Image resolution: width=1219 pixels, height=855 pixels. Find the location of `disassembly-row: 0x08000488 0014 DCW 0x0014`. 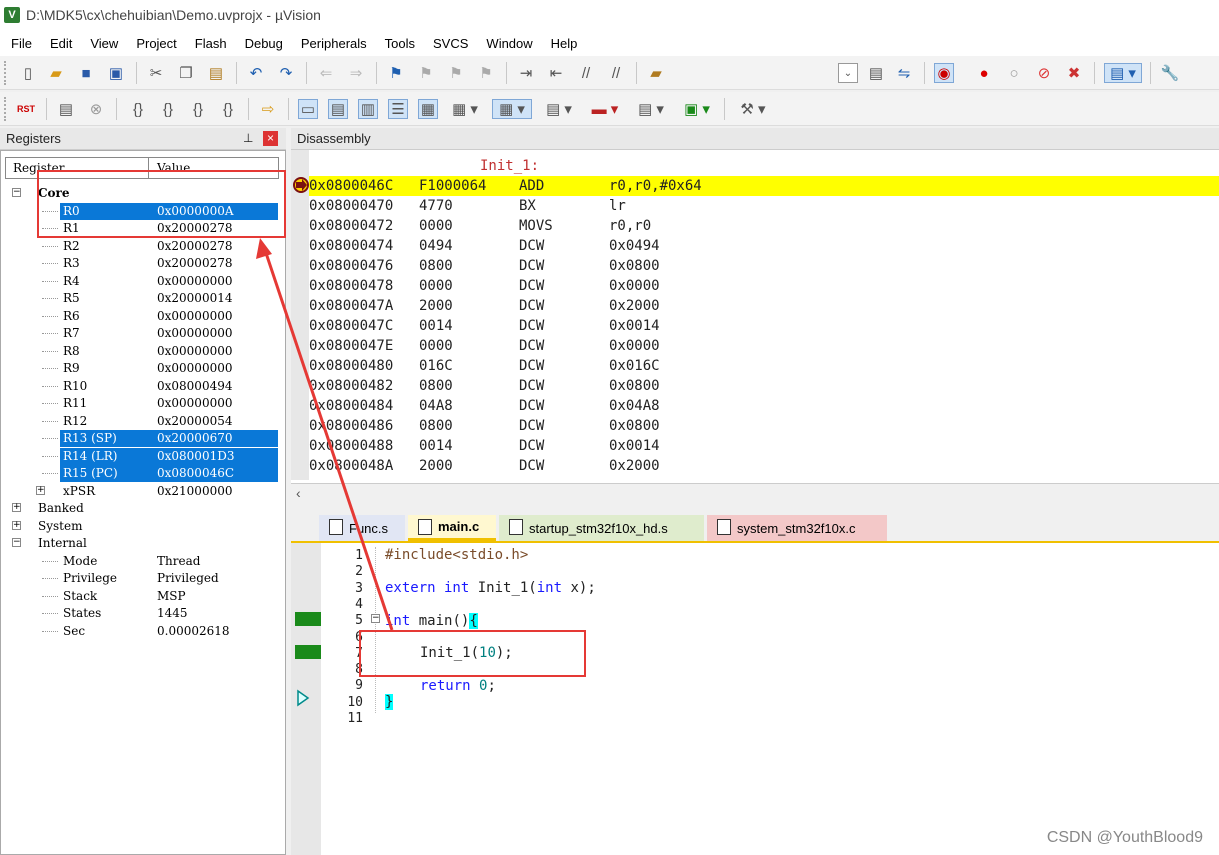

disassembly-row: 0x08000488 0014 DCW 0x0014 is located at coordinates (764, 446).